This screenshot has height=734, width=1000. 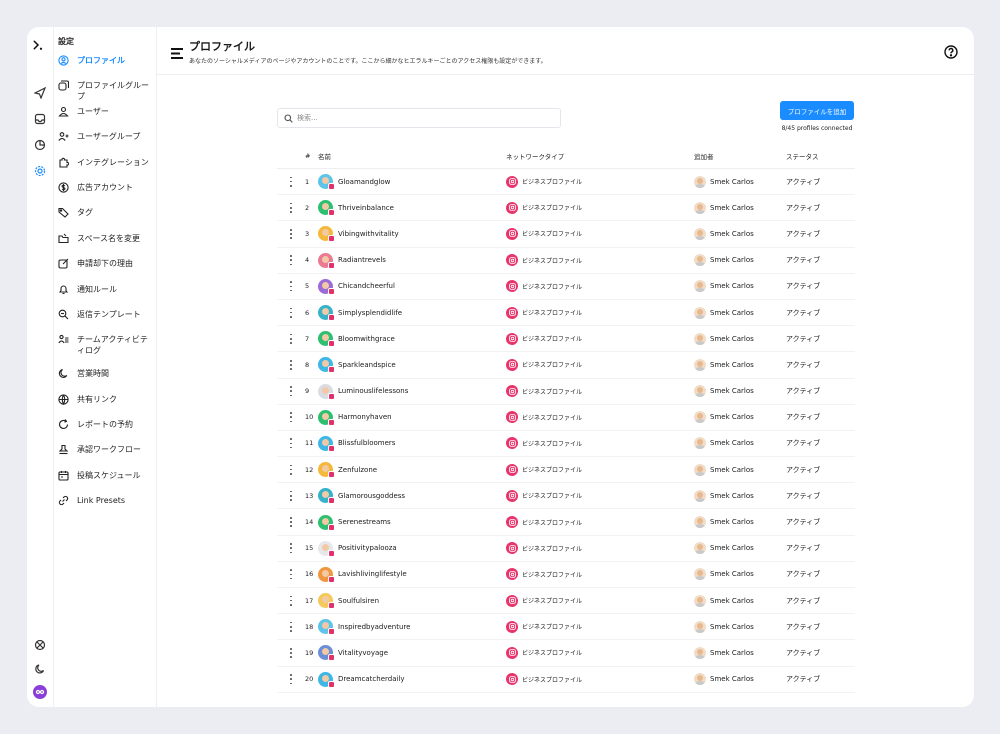 What do you see at coordinates (326, 496) in the screenshot?
I see `profile-avatar` at bounding box center [326, 496].